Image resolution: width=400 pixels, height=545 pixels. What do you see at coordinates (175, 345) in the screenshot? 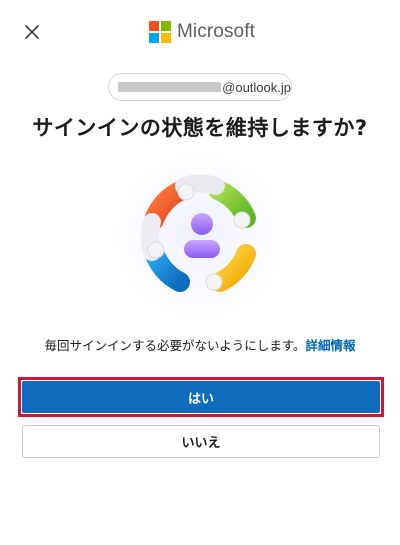
I see `description-text: 毎回サインインする必要がないようにします。` at bounding box center [175, 345].